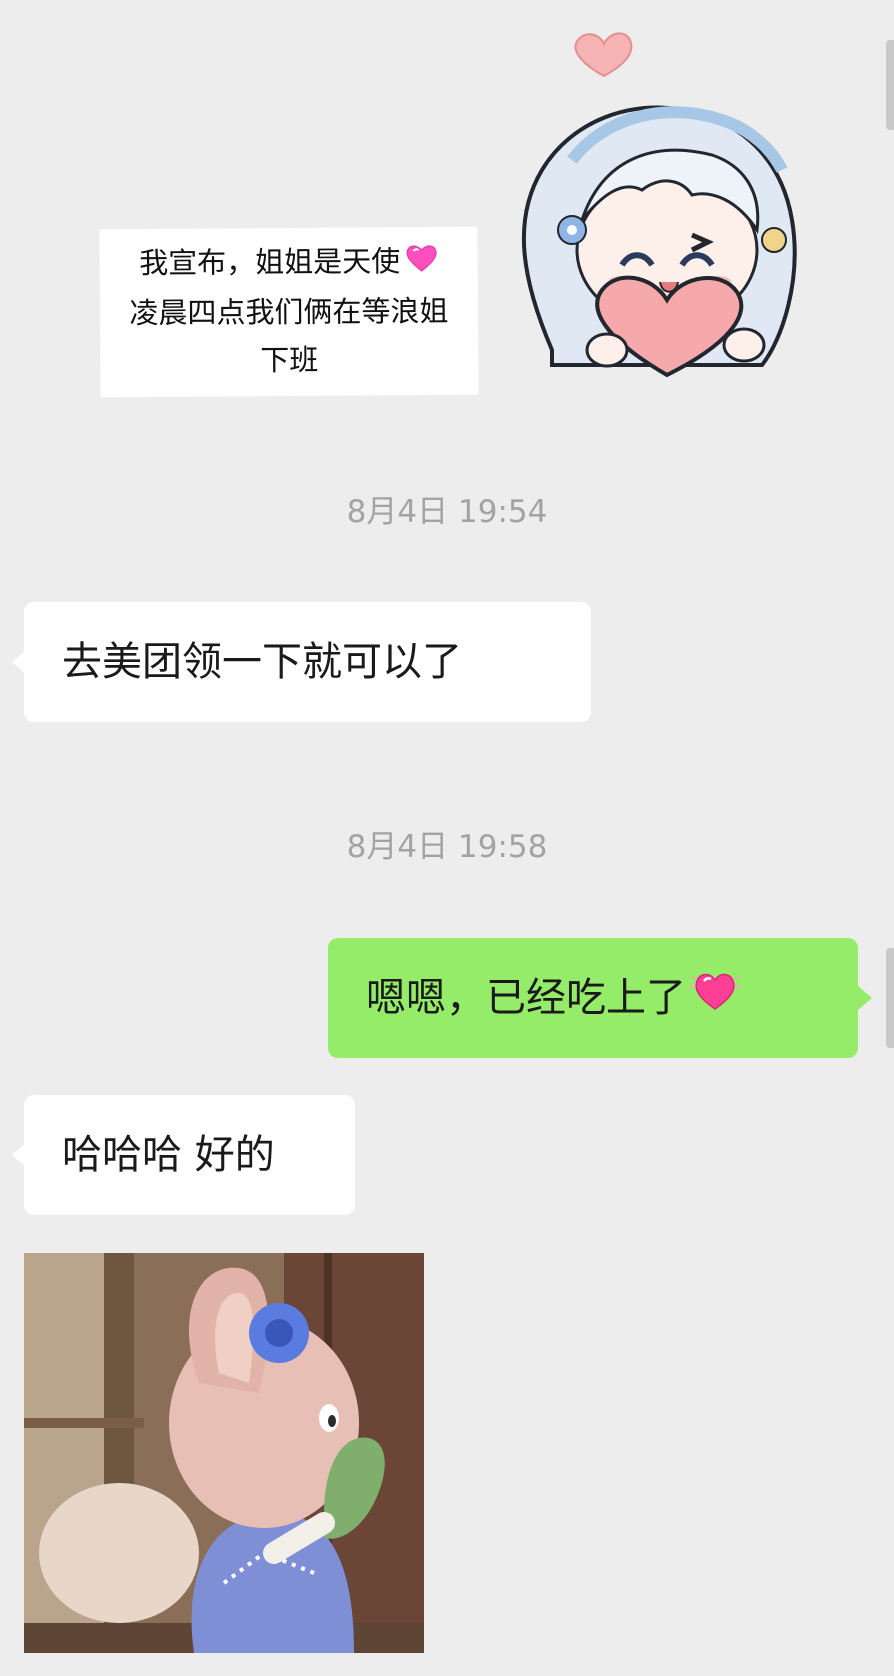 The height and width of the screenshot is (1676, 894). I want to click on outgoing-message-bubble: 嗯嗯，已经吃上了, so click(600, 999).